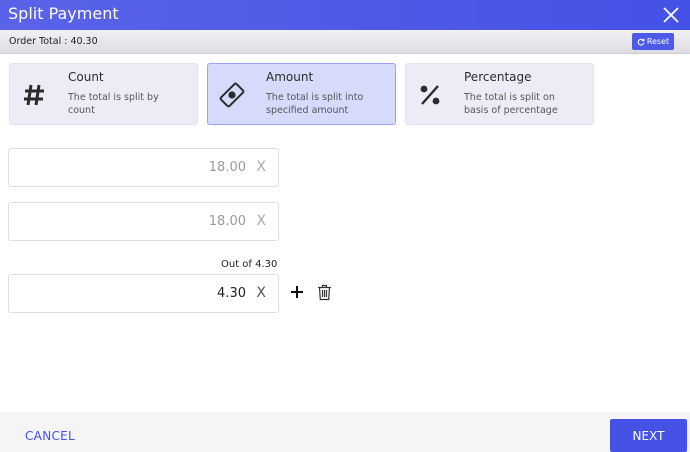 This screenshot has width=690, height=452. Describe the element at coordinates (63, 13) in the screenshot. I see `window-title: Split Payment` at that location.